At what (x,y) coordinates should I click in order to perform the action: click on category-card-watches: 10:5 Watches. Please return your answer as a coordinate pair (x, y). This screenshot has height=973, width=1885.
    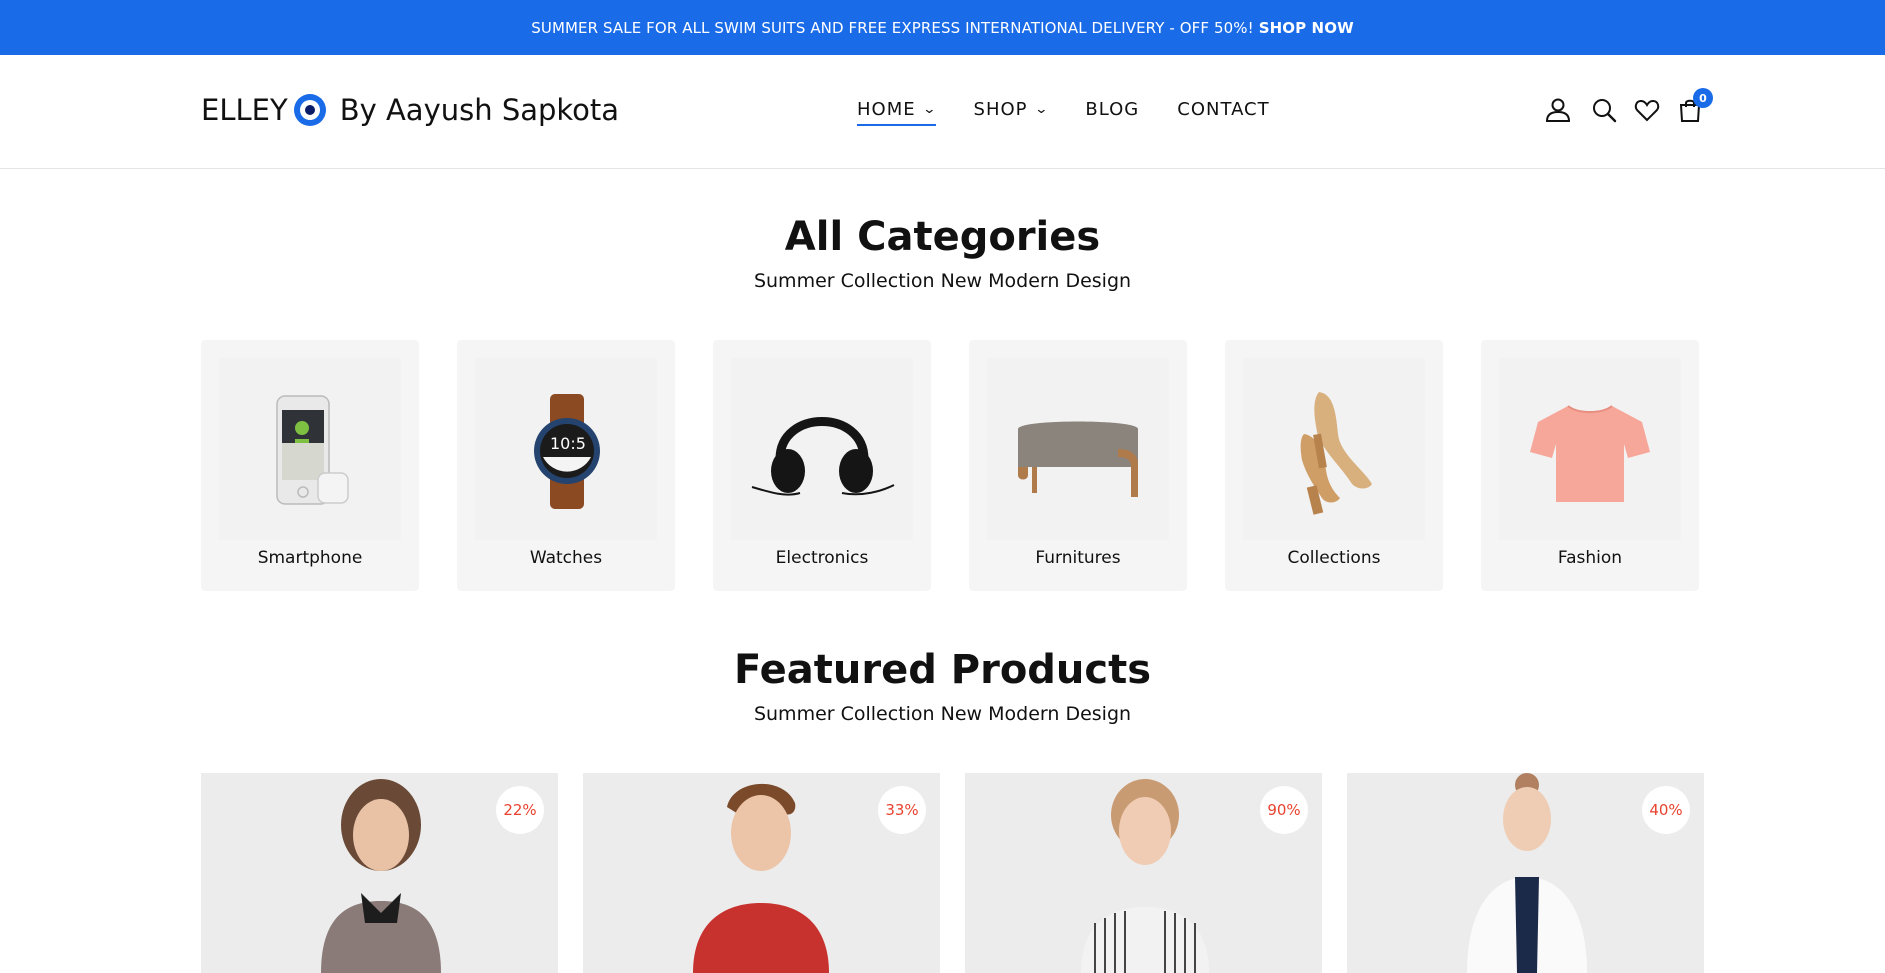
    Looking at the image, I should click on (566, 465).